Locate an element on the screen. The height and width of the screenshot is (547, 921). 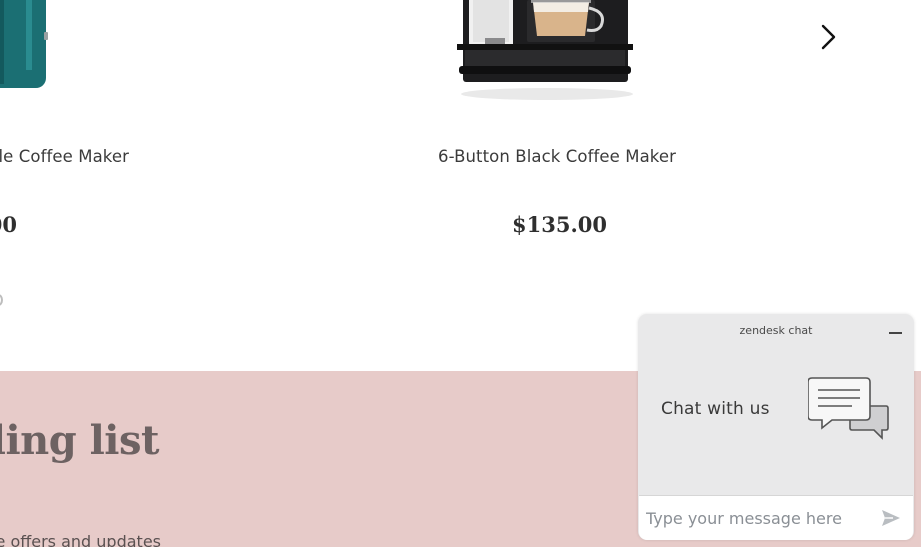
product-image-teal-coffee-maker is located at coordinates (30, 45).